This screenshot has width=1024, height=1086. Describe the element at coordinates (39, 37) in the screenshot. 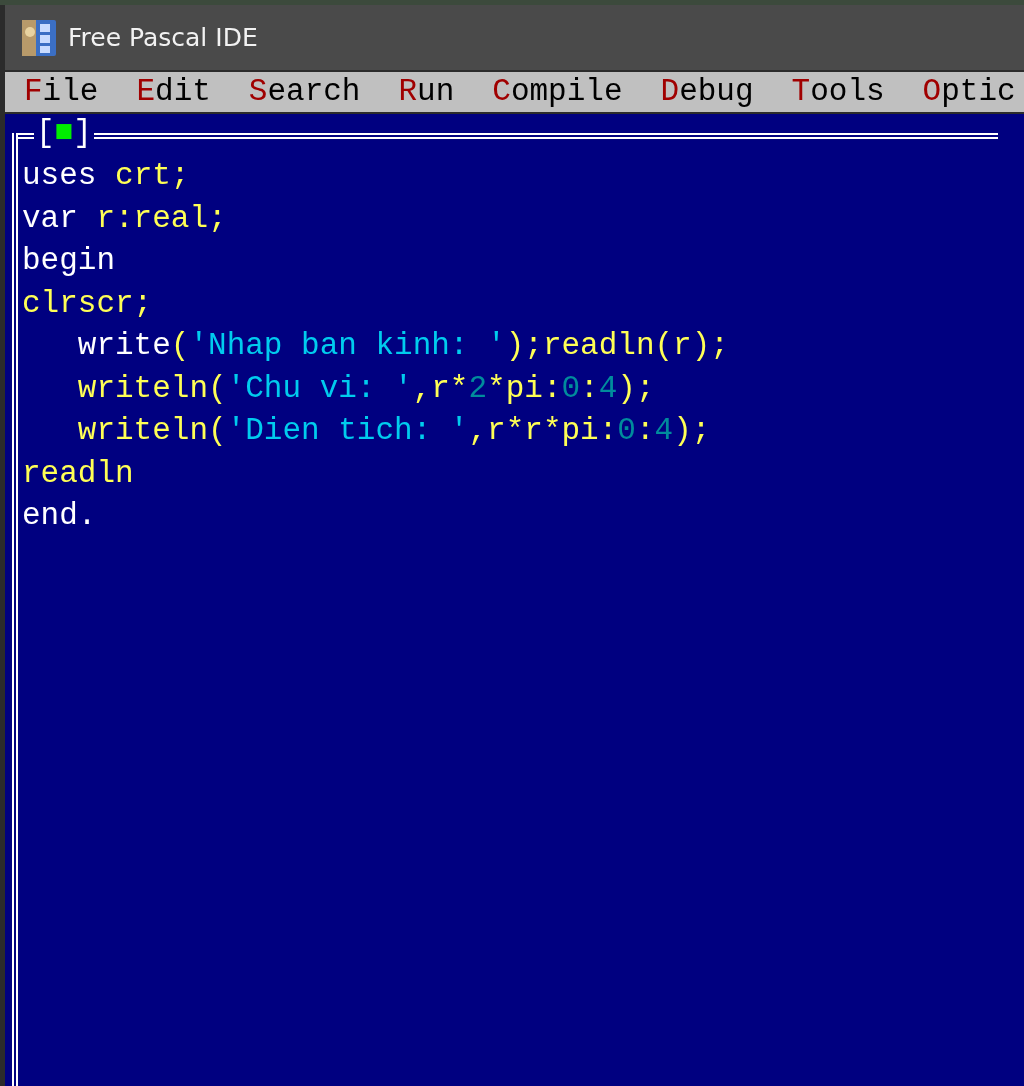

I see `app-logo-icon` at that location.